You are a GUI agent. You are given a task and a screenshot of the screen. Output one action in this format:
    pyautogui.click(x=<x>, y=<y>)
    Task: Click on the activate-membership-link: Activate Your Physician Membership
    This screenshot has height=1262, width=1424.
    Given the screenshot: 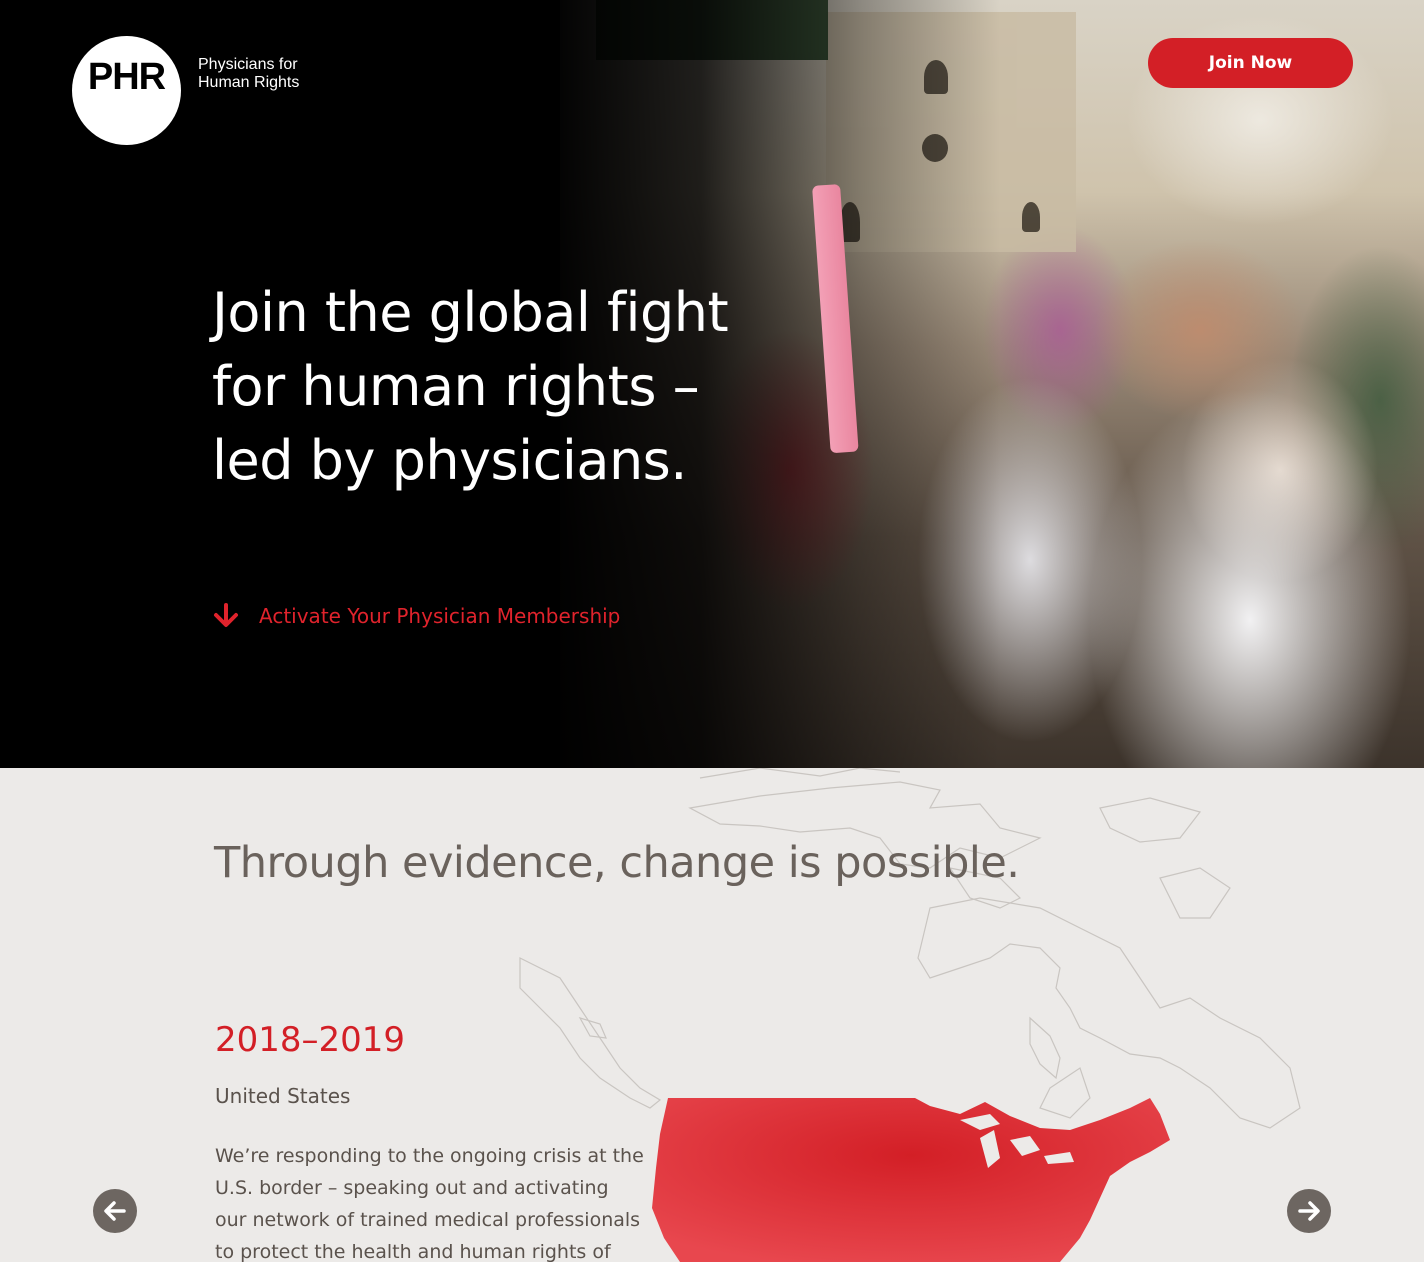 What is the action you would take?
    pyautogui.click(x=416, y=616)
    